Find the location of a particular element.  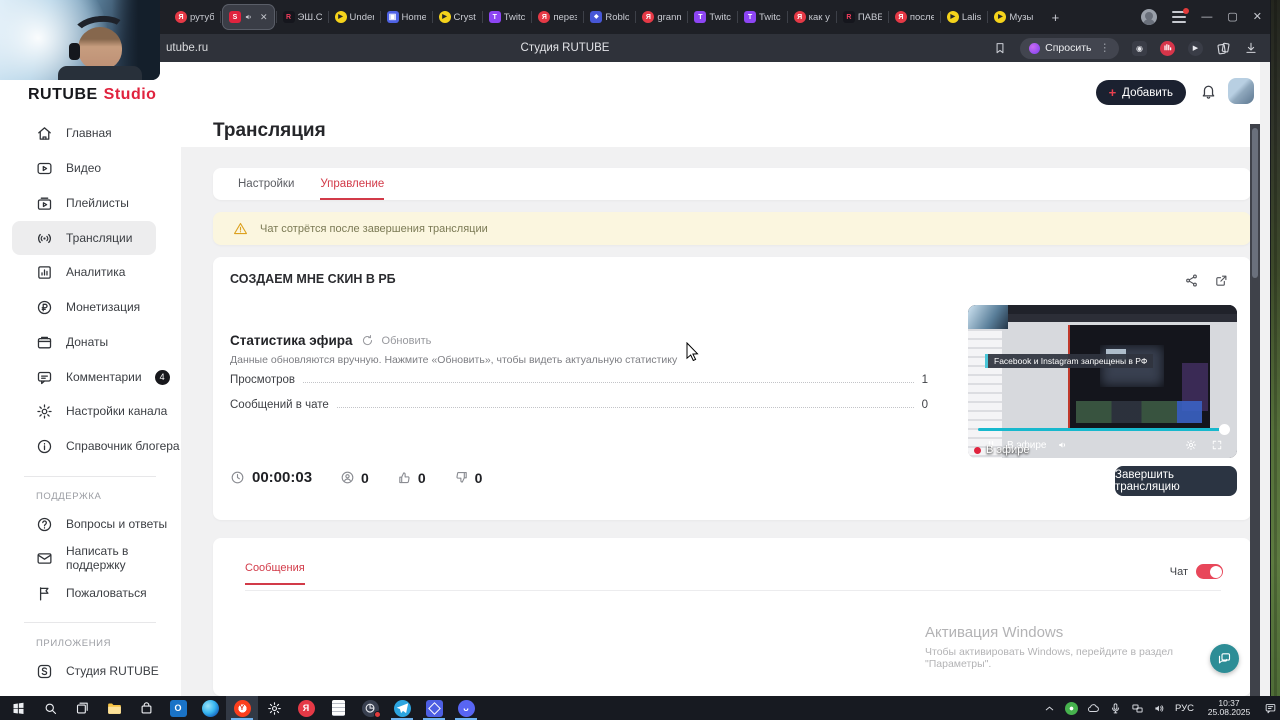

sidebar-item: Написать в поддержку is located at coordinates (90, 558).